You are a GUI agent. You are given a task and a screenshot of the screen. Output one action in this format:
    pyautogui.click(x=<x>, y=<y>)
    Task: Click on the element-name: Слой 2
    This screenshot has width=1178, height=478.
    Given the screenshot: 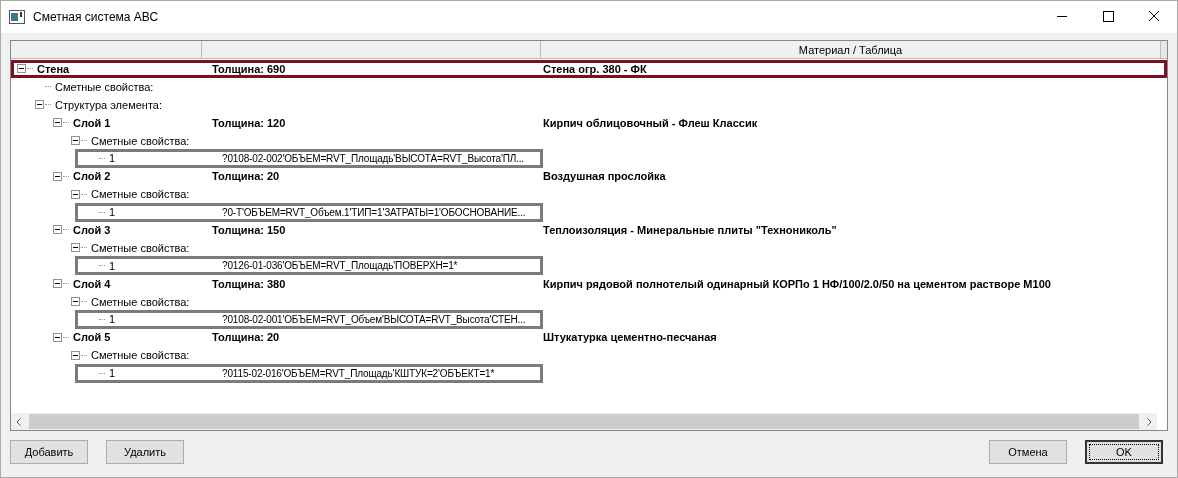 What is the action you would take?
    pyautogui.click(x=92, y=176)
    